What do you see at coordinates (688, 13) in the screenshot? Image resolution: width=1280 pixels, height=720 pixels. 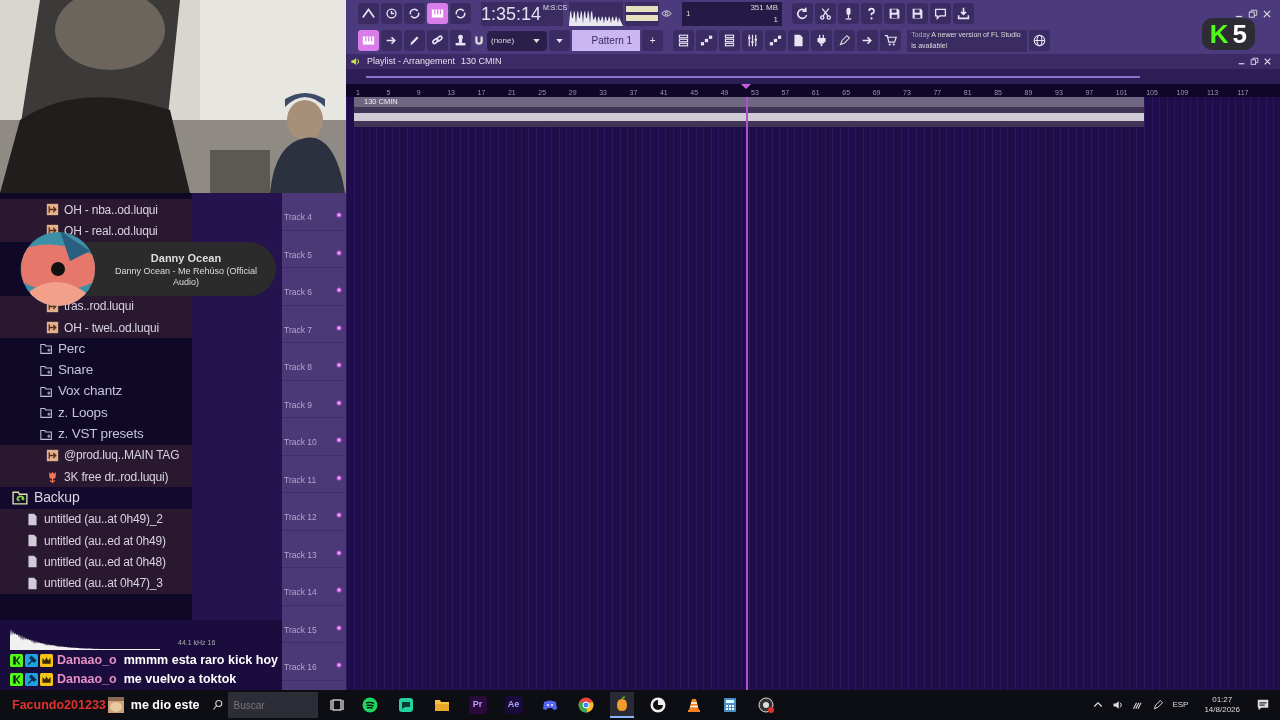 I see `voice-count: 1` at bounding box center [688, 13].